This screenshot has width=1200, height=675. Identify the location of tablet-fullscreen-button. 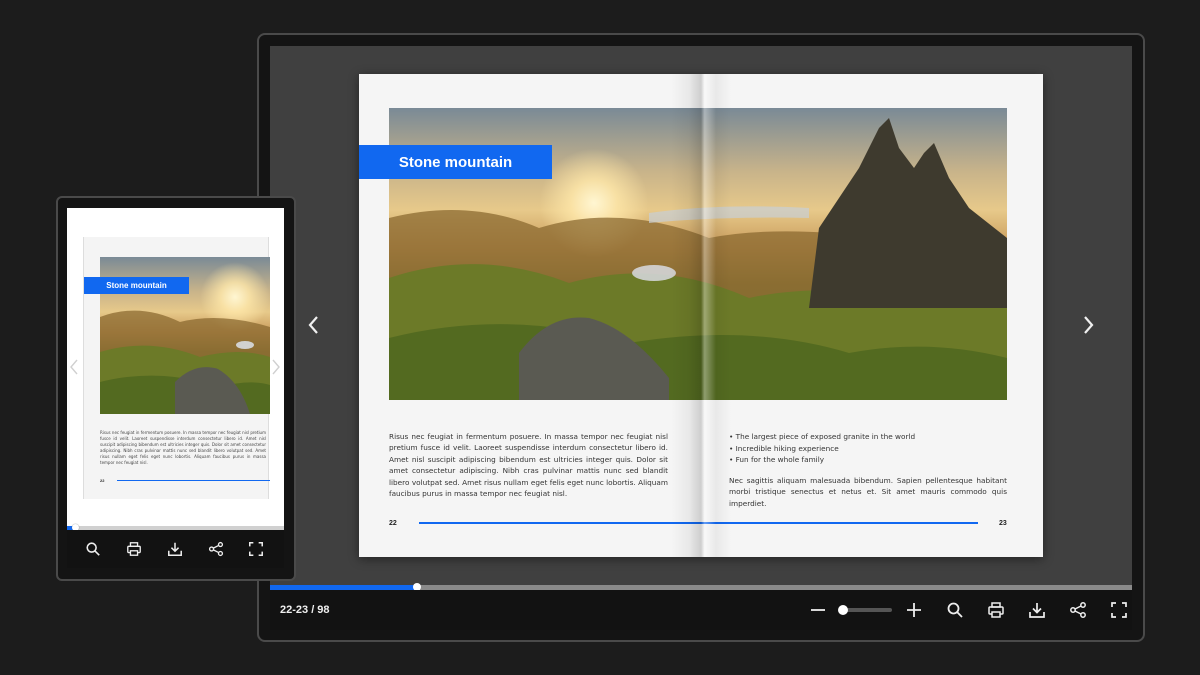
(256, 549).